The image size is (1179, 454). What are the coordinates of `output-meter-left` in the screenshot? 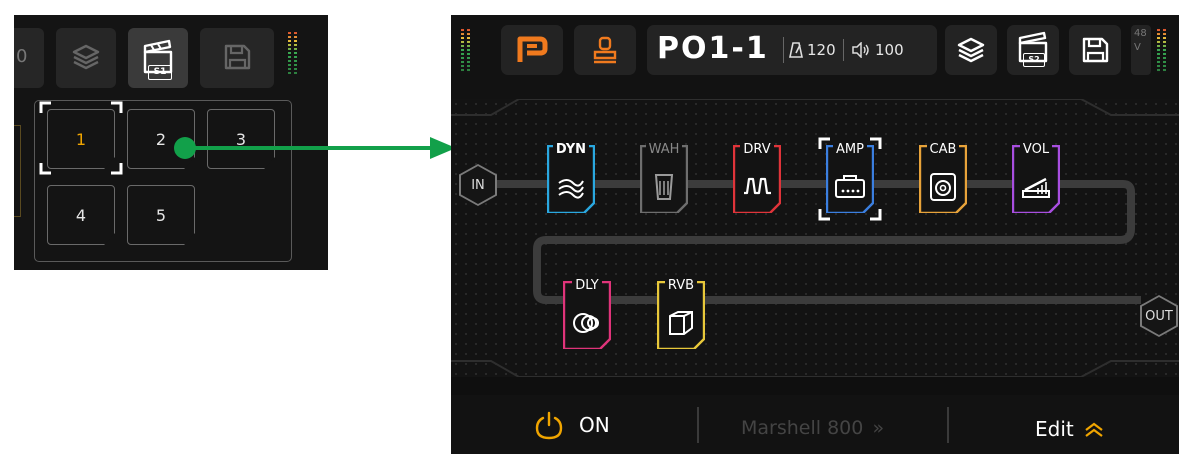 It's located at (1158, 50).